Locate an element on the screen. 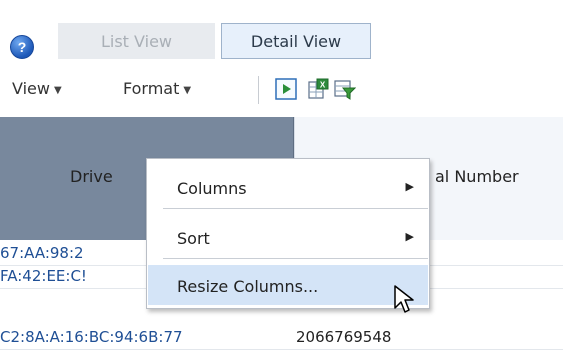 The width and height of the screenshot is (563, 351). toolbar: View ▼ Format ▼ X is located at coordinates (281, 90).